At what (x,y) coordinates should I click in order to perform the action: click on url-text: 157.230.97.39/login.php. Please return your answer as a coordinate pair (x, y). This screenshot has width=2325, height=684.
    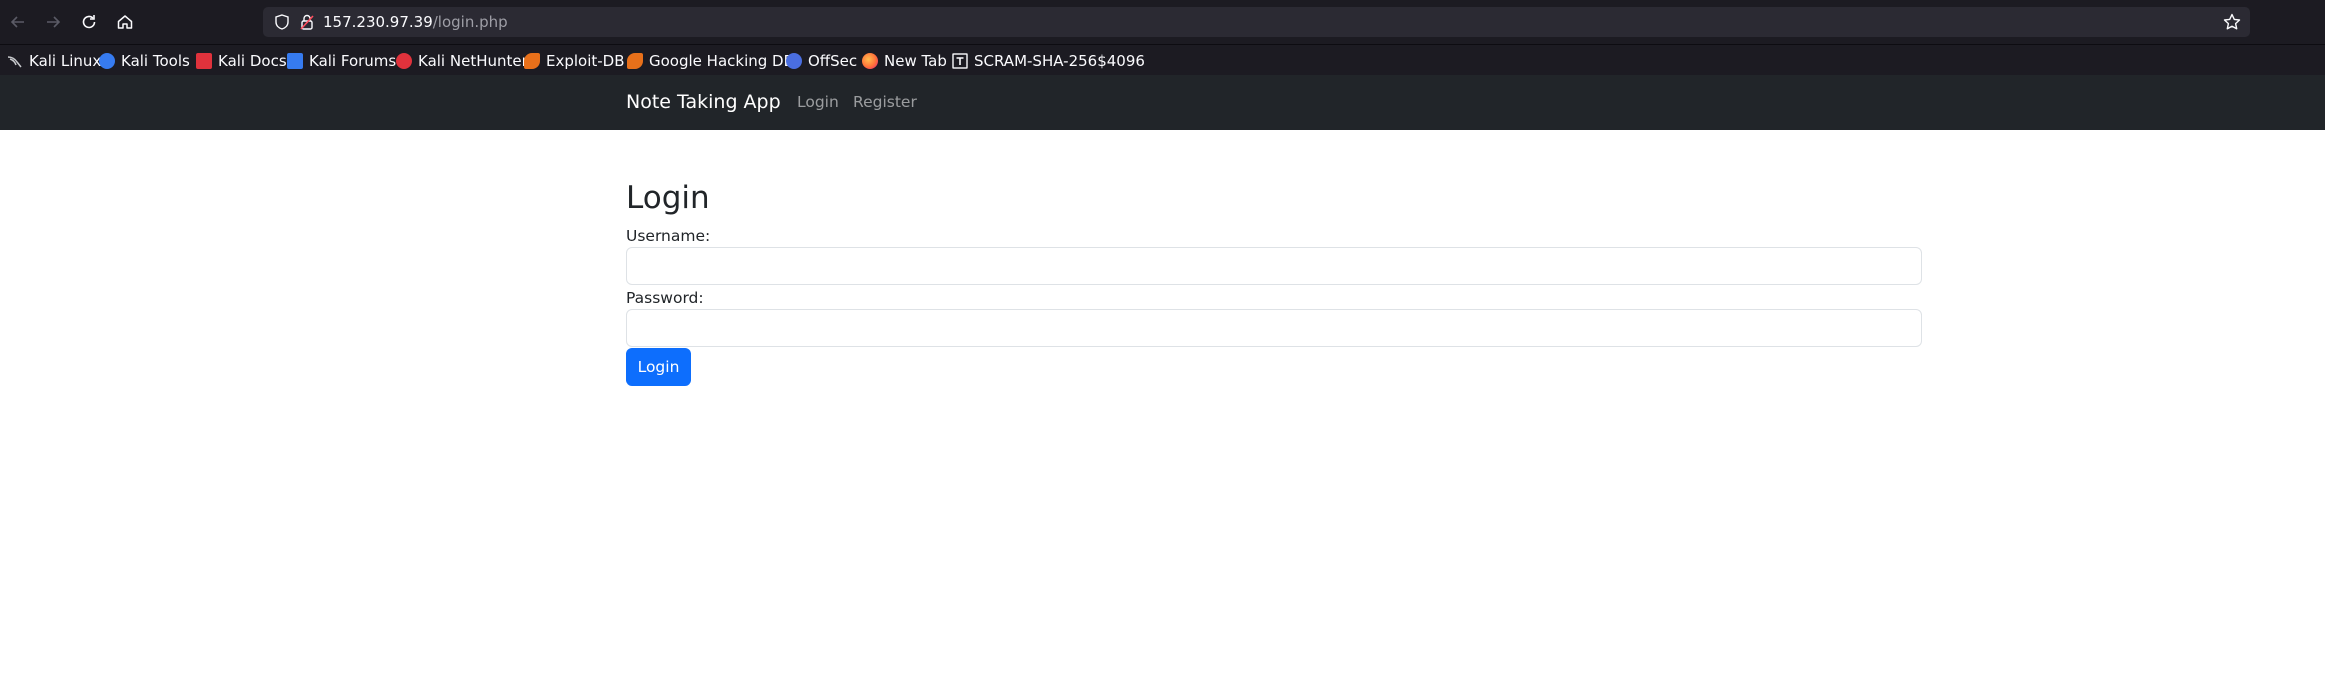
    Looking at the image, I should click on (415, 22).